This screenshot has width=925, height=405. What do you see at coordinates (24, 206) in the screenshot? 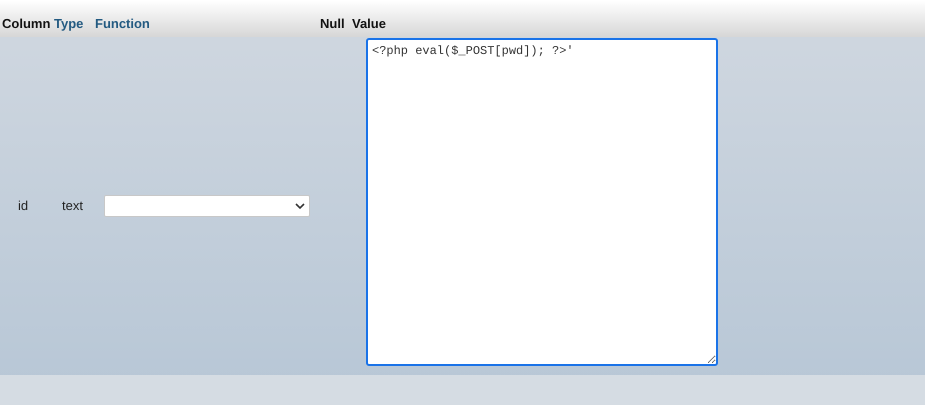
I see `column-name: id` at bounding box center [24, 206].